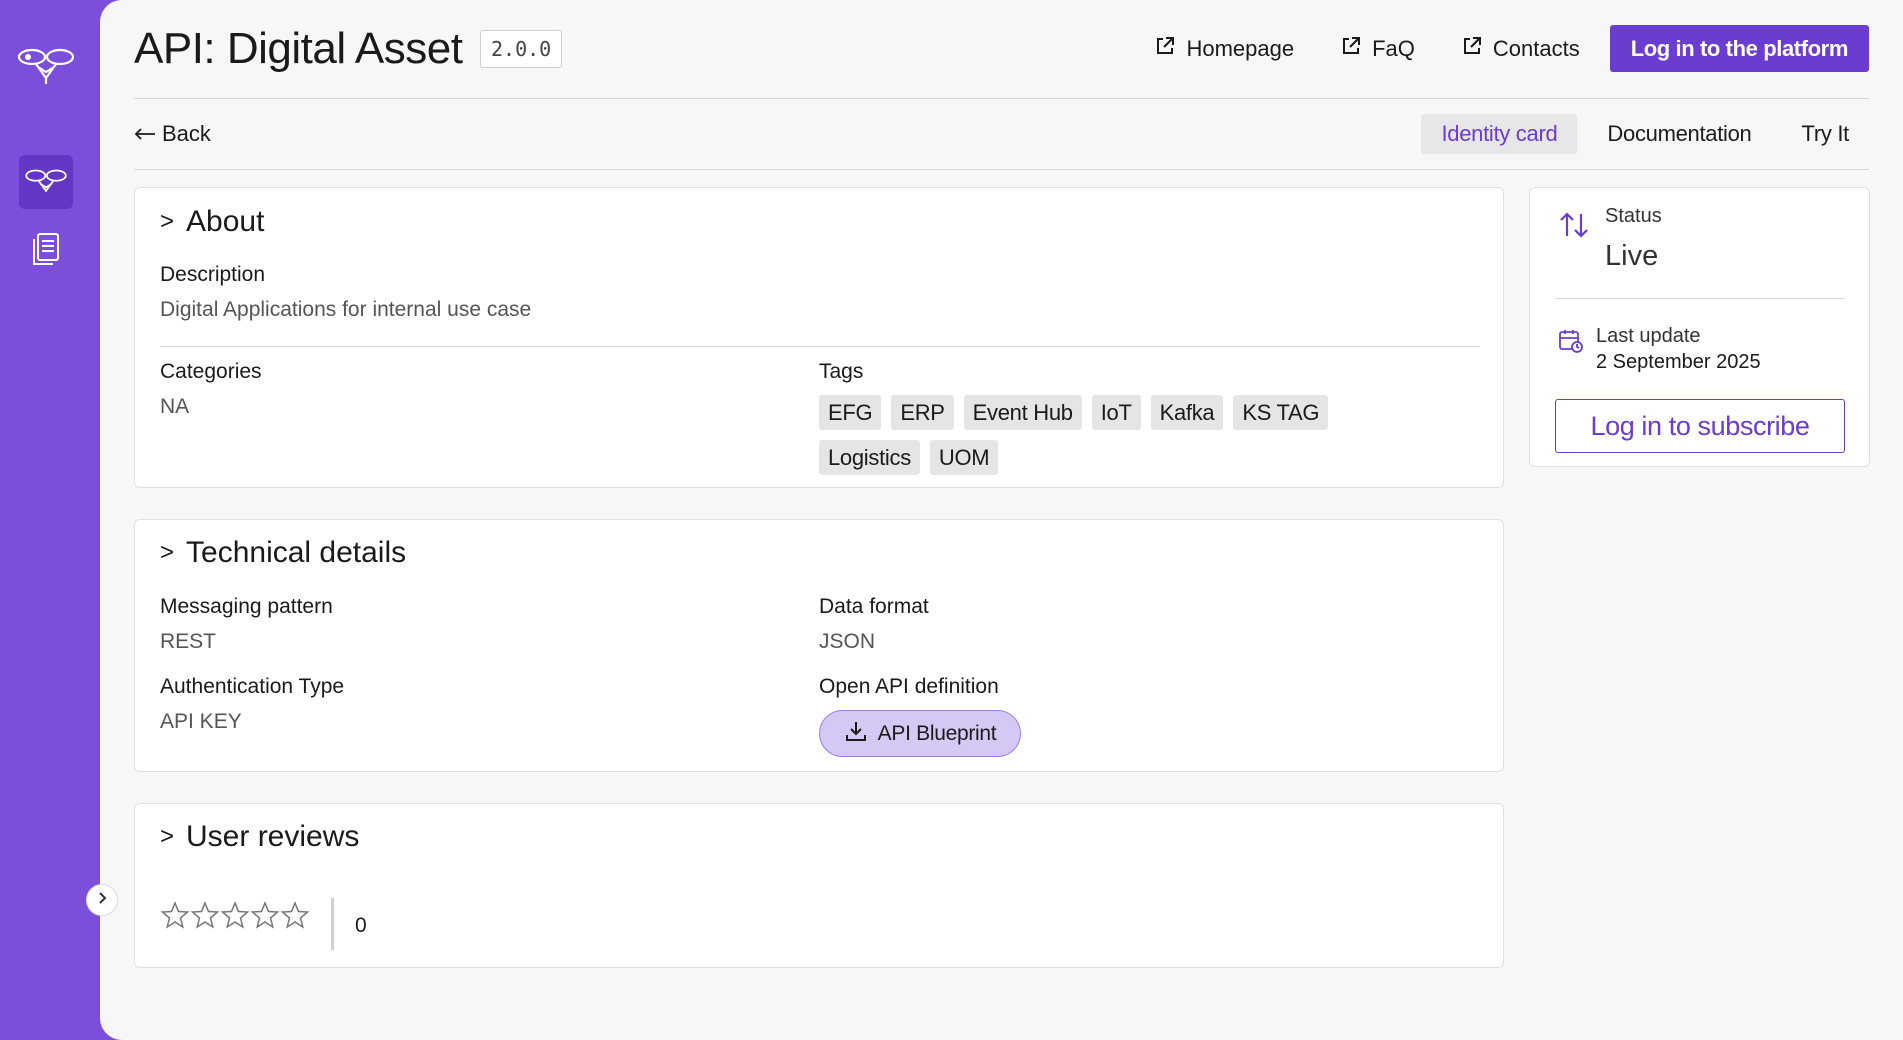 The image size is (1903, 1040). I want to click on tags-label: Tags, so click(841, 371).